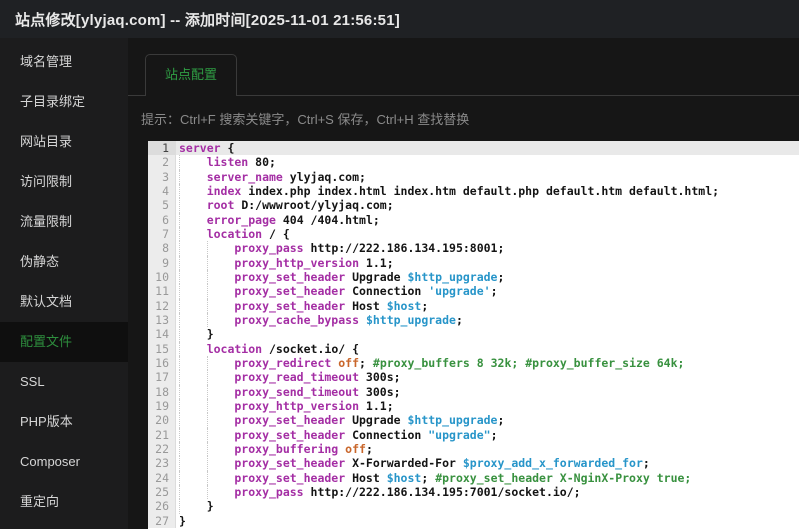  What do you see at coordinates (473, 506) in the screenshot?
I see `code-line: 26}` at bounding box center [473, 506].